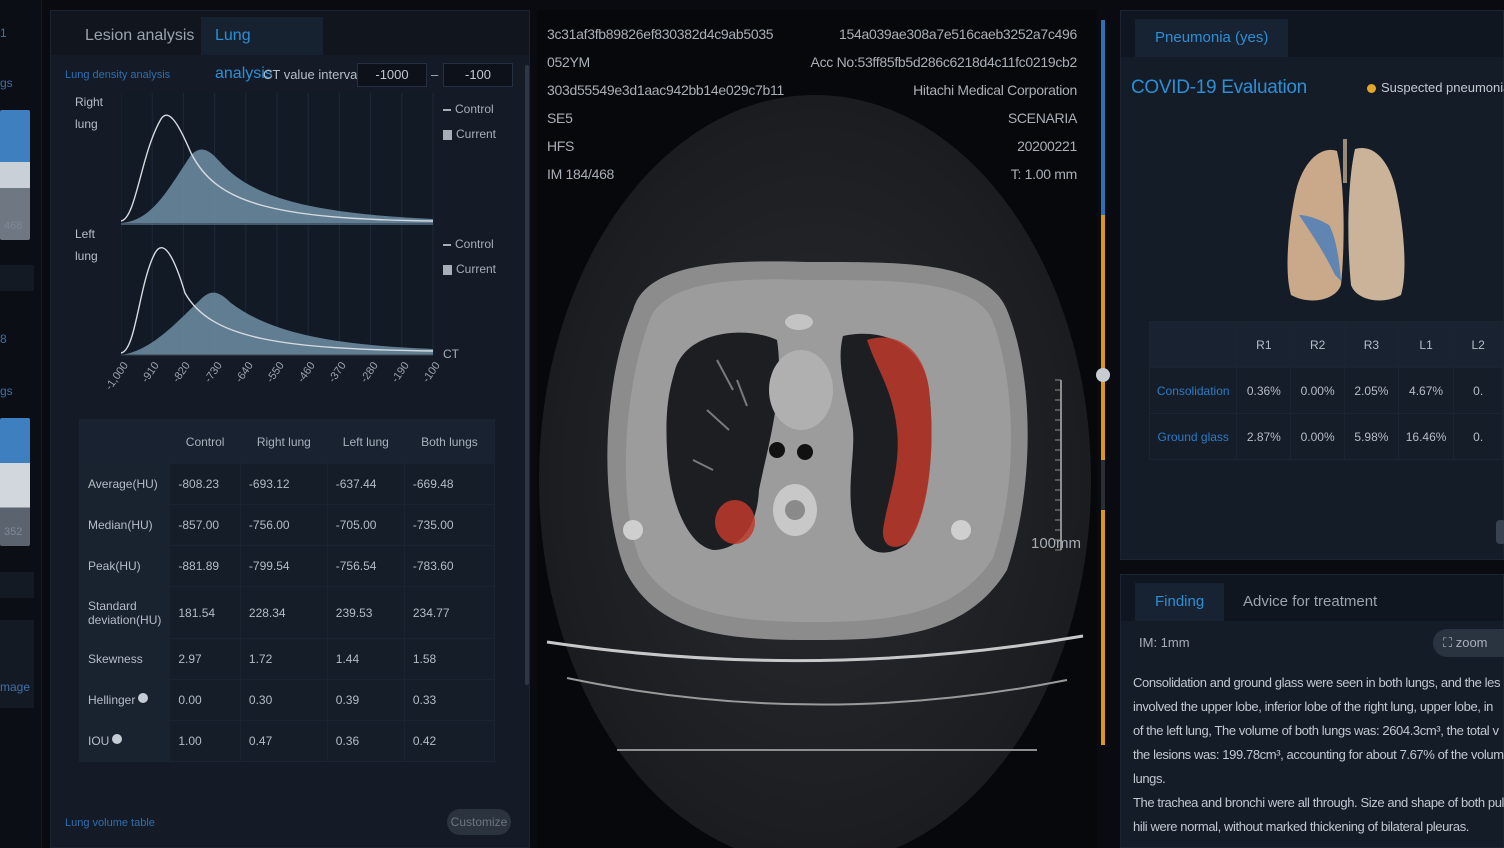  I want to click on series-thumbnail-strip: 1 gs 468 8 gs 352 mage, so click(21, 424).